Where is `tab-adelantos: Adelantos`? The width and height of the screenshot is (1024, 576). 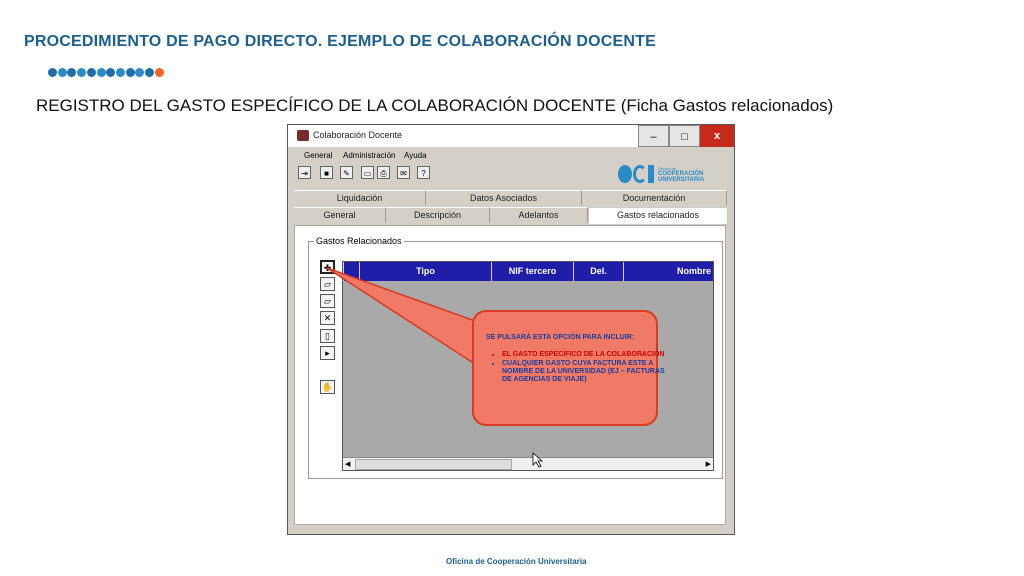
tab-adelantos: Adelantos is located at coordinates (539, 214).